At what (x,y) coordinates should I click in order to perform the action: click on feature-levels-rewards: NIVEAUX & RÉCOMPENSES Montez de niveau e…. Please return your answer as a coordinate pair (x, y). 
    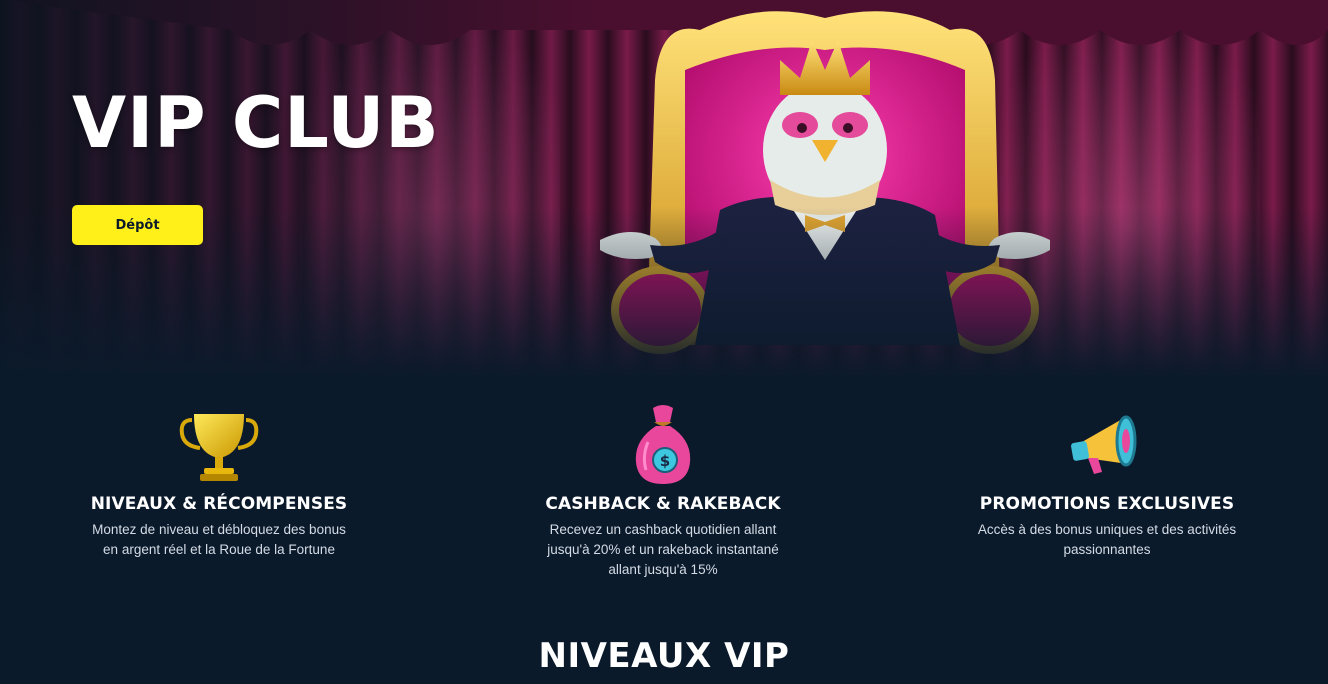
    Looking at the image, I should click on (219, 480).